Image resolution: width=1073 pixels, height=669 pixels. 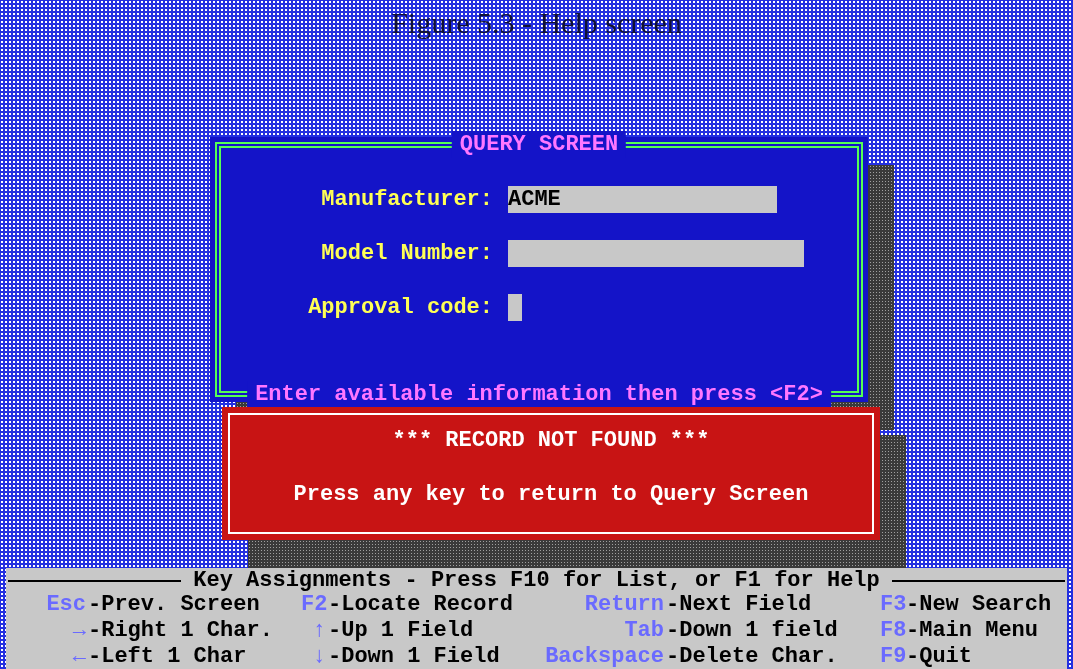 What do you see at coordinates (414, 656) in the screenshot?
I see `key-action: -Down 1 Field` at bounding box center [414, 656].